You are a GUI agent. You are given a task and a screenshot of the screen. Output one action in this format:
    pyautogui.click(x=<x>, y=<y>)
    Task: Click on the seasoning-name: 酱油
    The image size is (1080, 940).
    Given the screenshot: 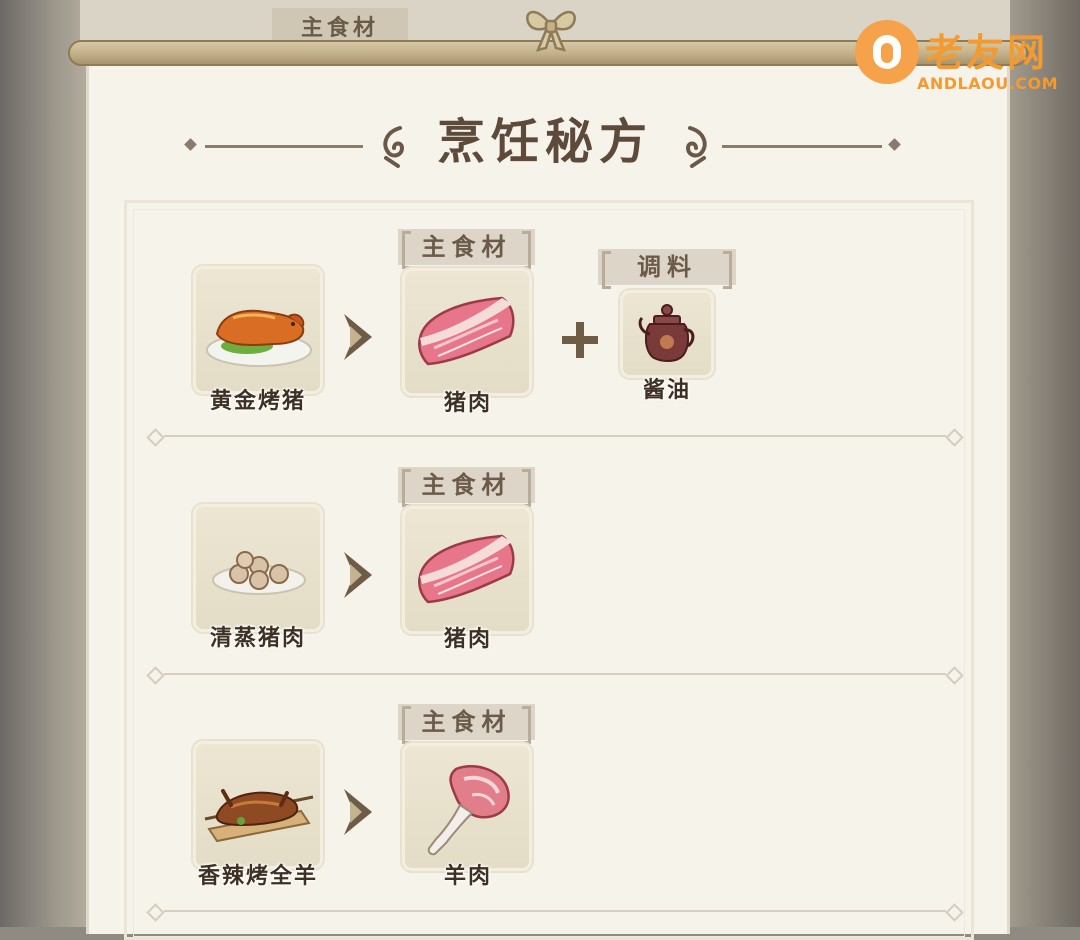 What is the action you would take?
    pyautogui.click(x=666, y=390)
    